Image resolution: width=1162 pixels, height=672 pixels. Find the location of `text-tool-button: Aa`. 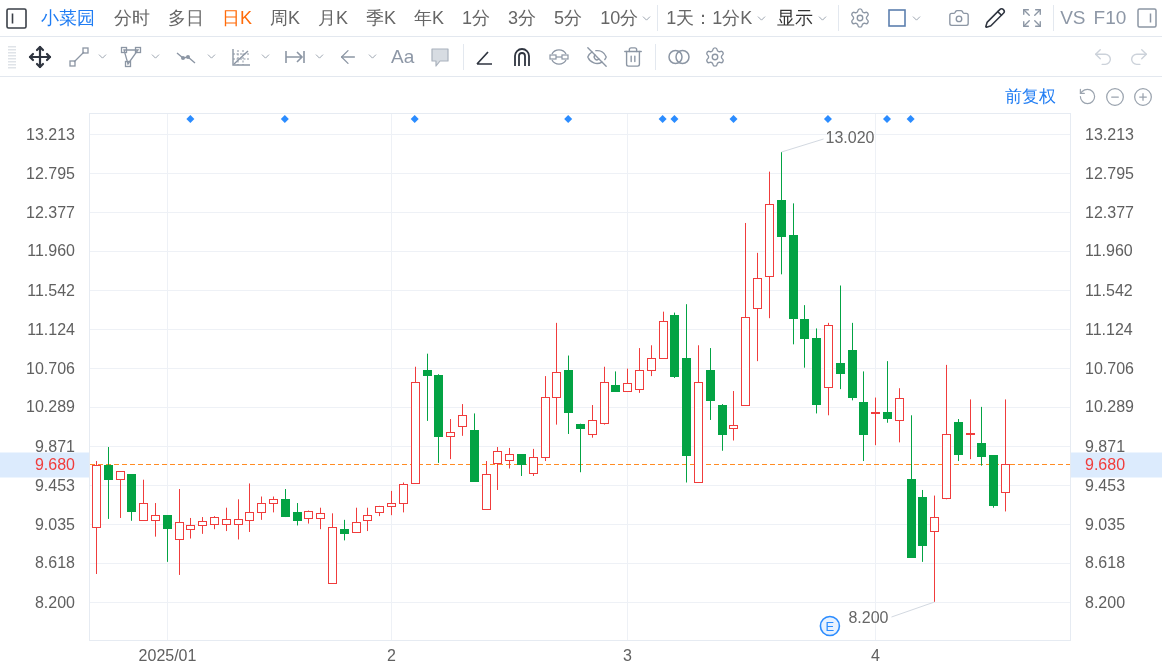

text-tool-button: Aa is located at coordinates (403, 56).